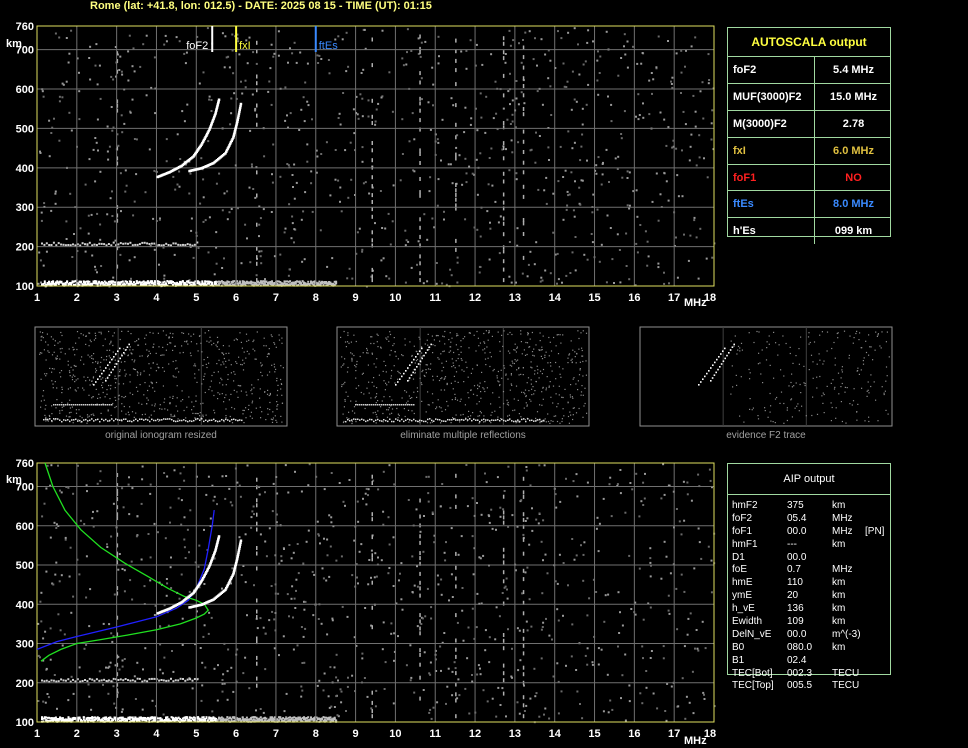 The height and width of the screenshot is (748, 968). What do you see at coordinates (295, 283) in the screenshot?
I see `e-echo` at bounding box center [295, 283].